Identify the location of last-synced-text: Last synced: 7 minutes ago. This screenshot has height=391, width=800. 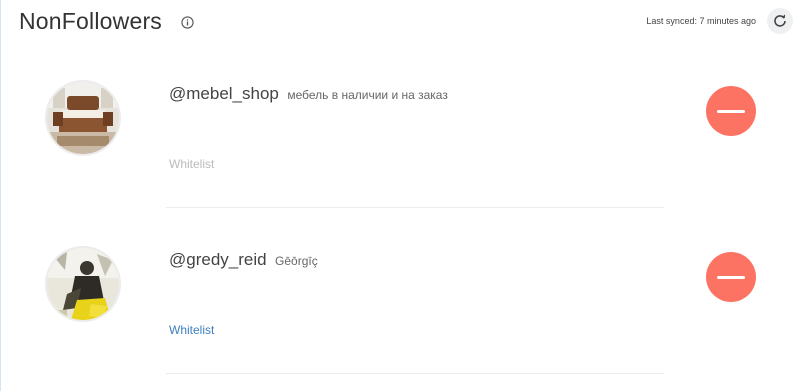
(701, 21).